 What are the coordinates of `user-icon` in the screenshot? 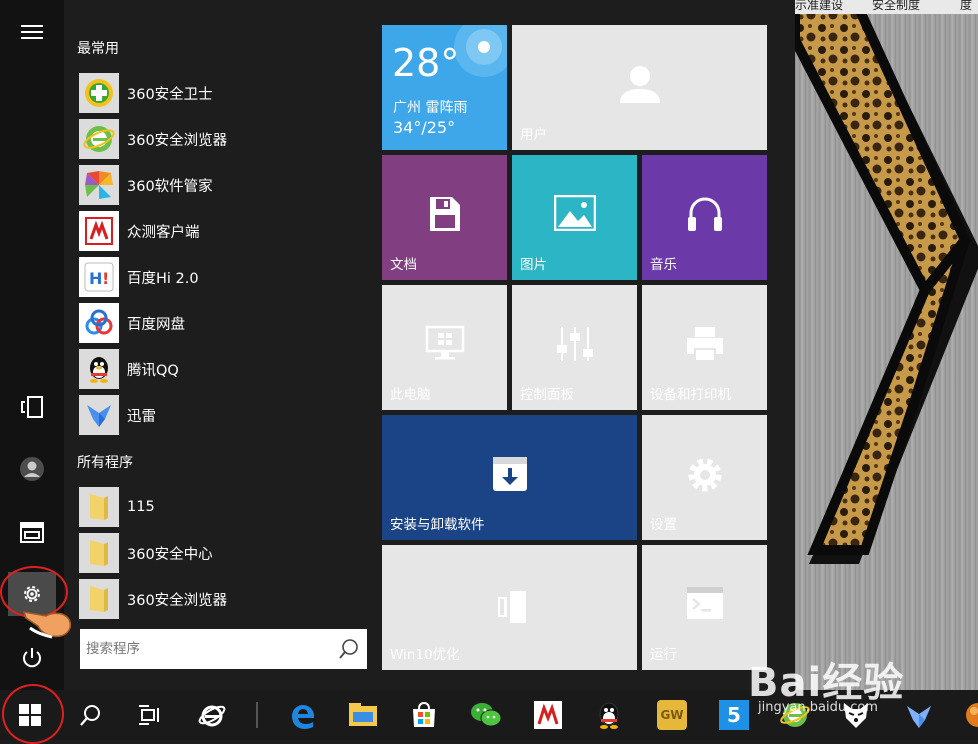 It's located at (639, 84).